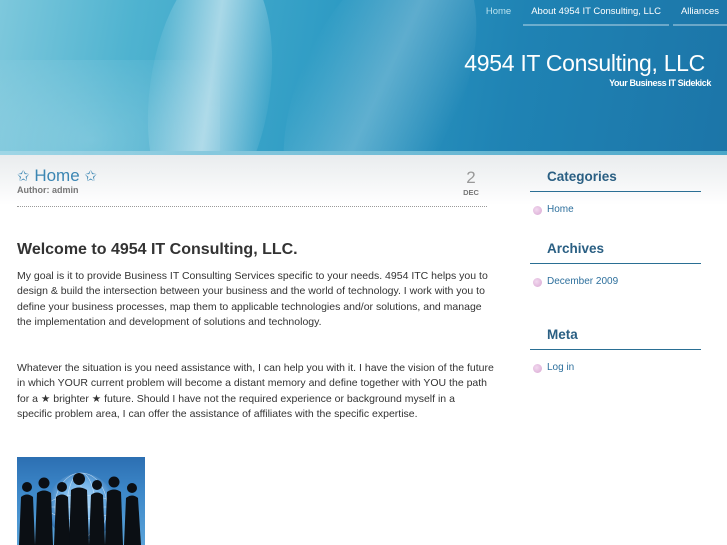 The width and height of the screenshot is (727, 545). Describe the element at coordinates (576, 248) in the screenshot. I see `sidebar-heading-archives: Archives` at that location.